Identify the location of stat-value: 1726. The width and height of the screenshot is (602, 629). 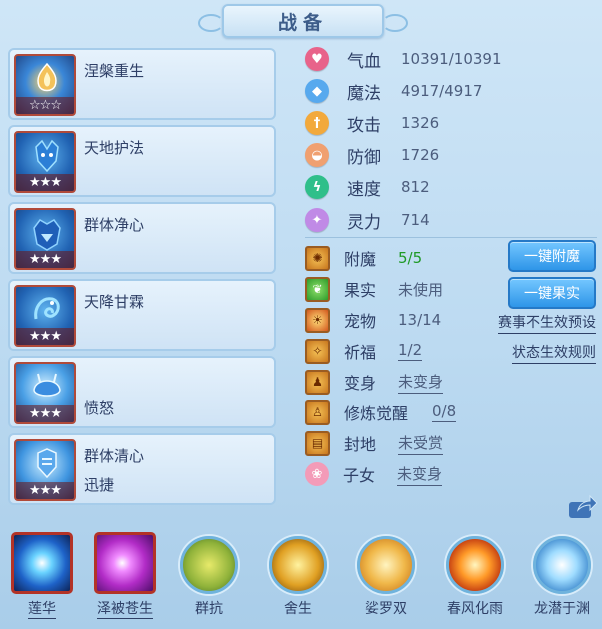
(420, 155).